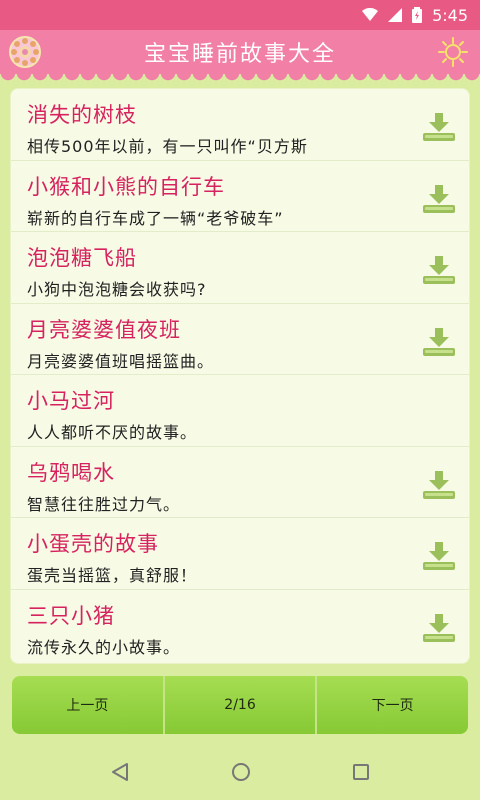 This screenshot has height=800, width=480. What do you see at coordinates (395, 15) in the screenshot?
I see `signal-icon` at bounding box center [395, 15].